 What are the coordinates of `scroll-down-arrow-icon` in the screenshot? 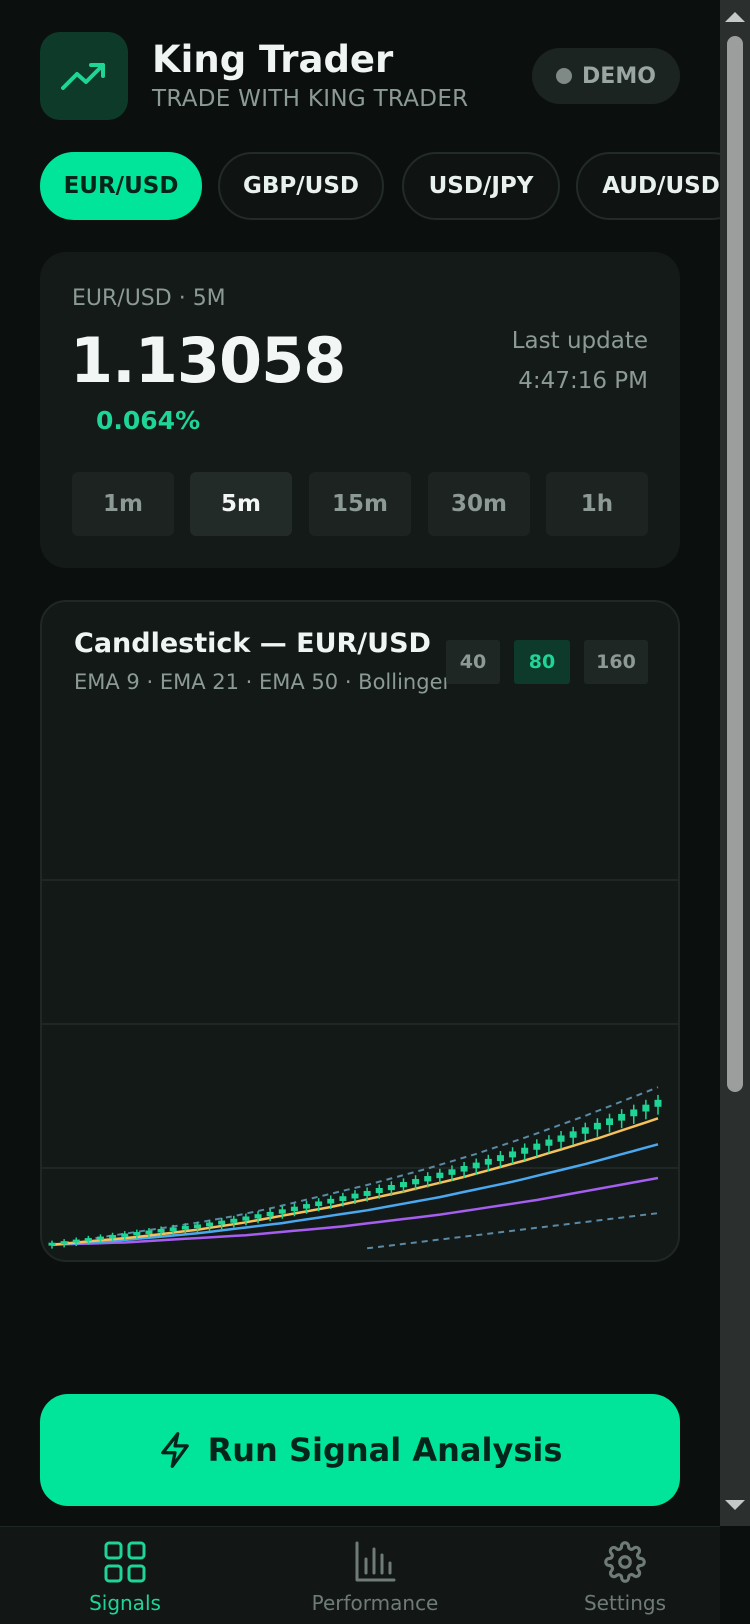 It's located at (735, 1505).